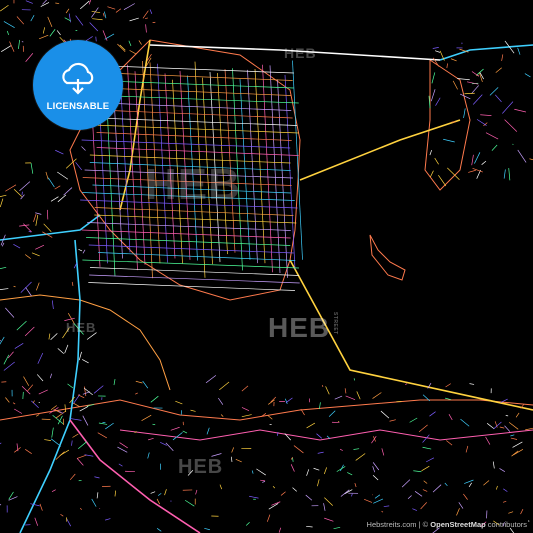  What do you see at coordinates (78, 85) in the screenshot?
I see `licensable-badge: LICENSABLE` at bounding box center [78, 85].